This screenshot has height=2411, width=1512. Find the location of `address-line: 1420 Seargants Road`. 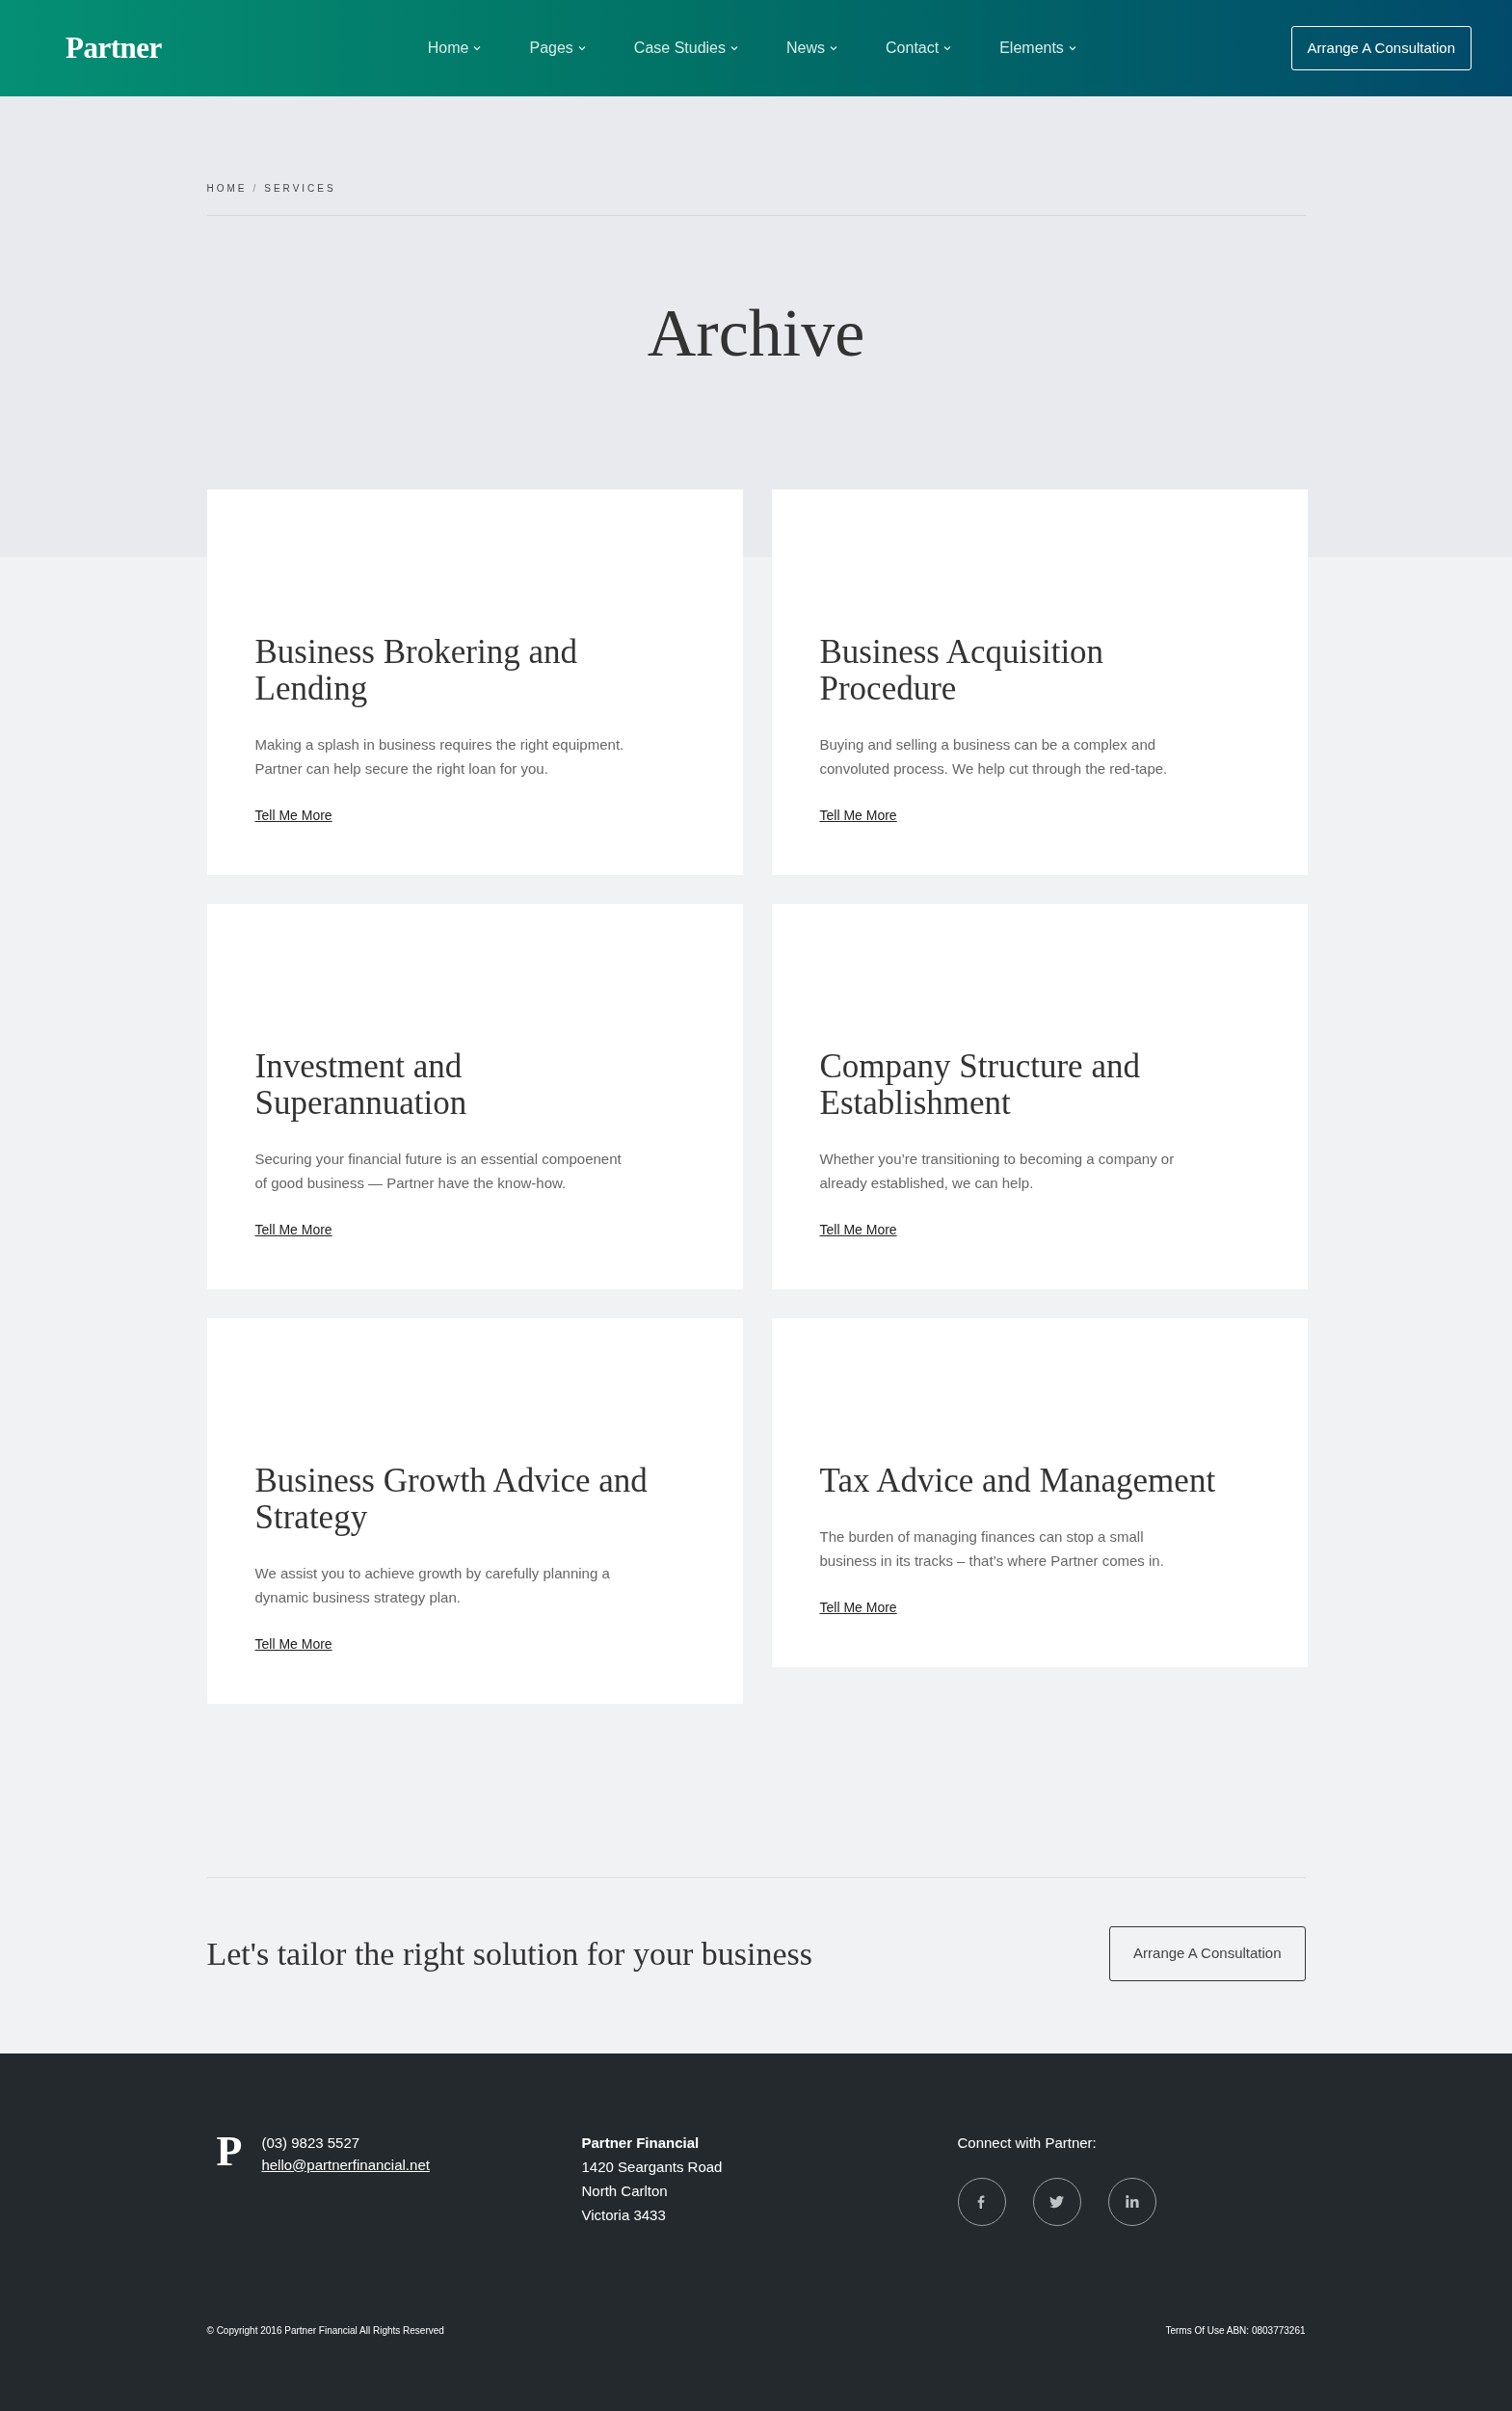

address-line: 1420 Seargants Road is located at coordinates (652, 2167).